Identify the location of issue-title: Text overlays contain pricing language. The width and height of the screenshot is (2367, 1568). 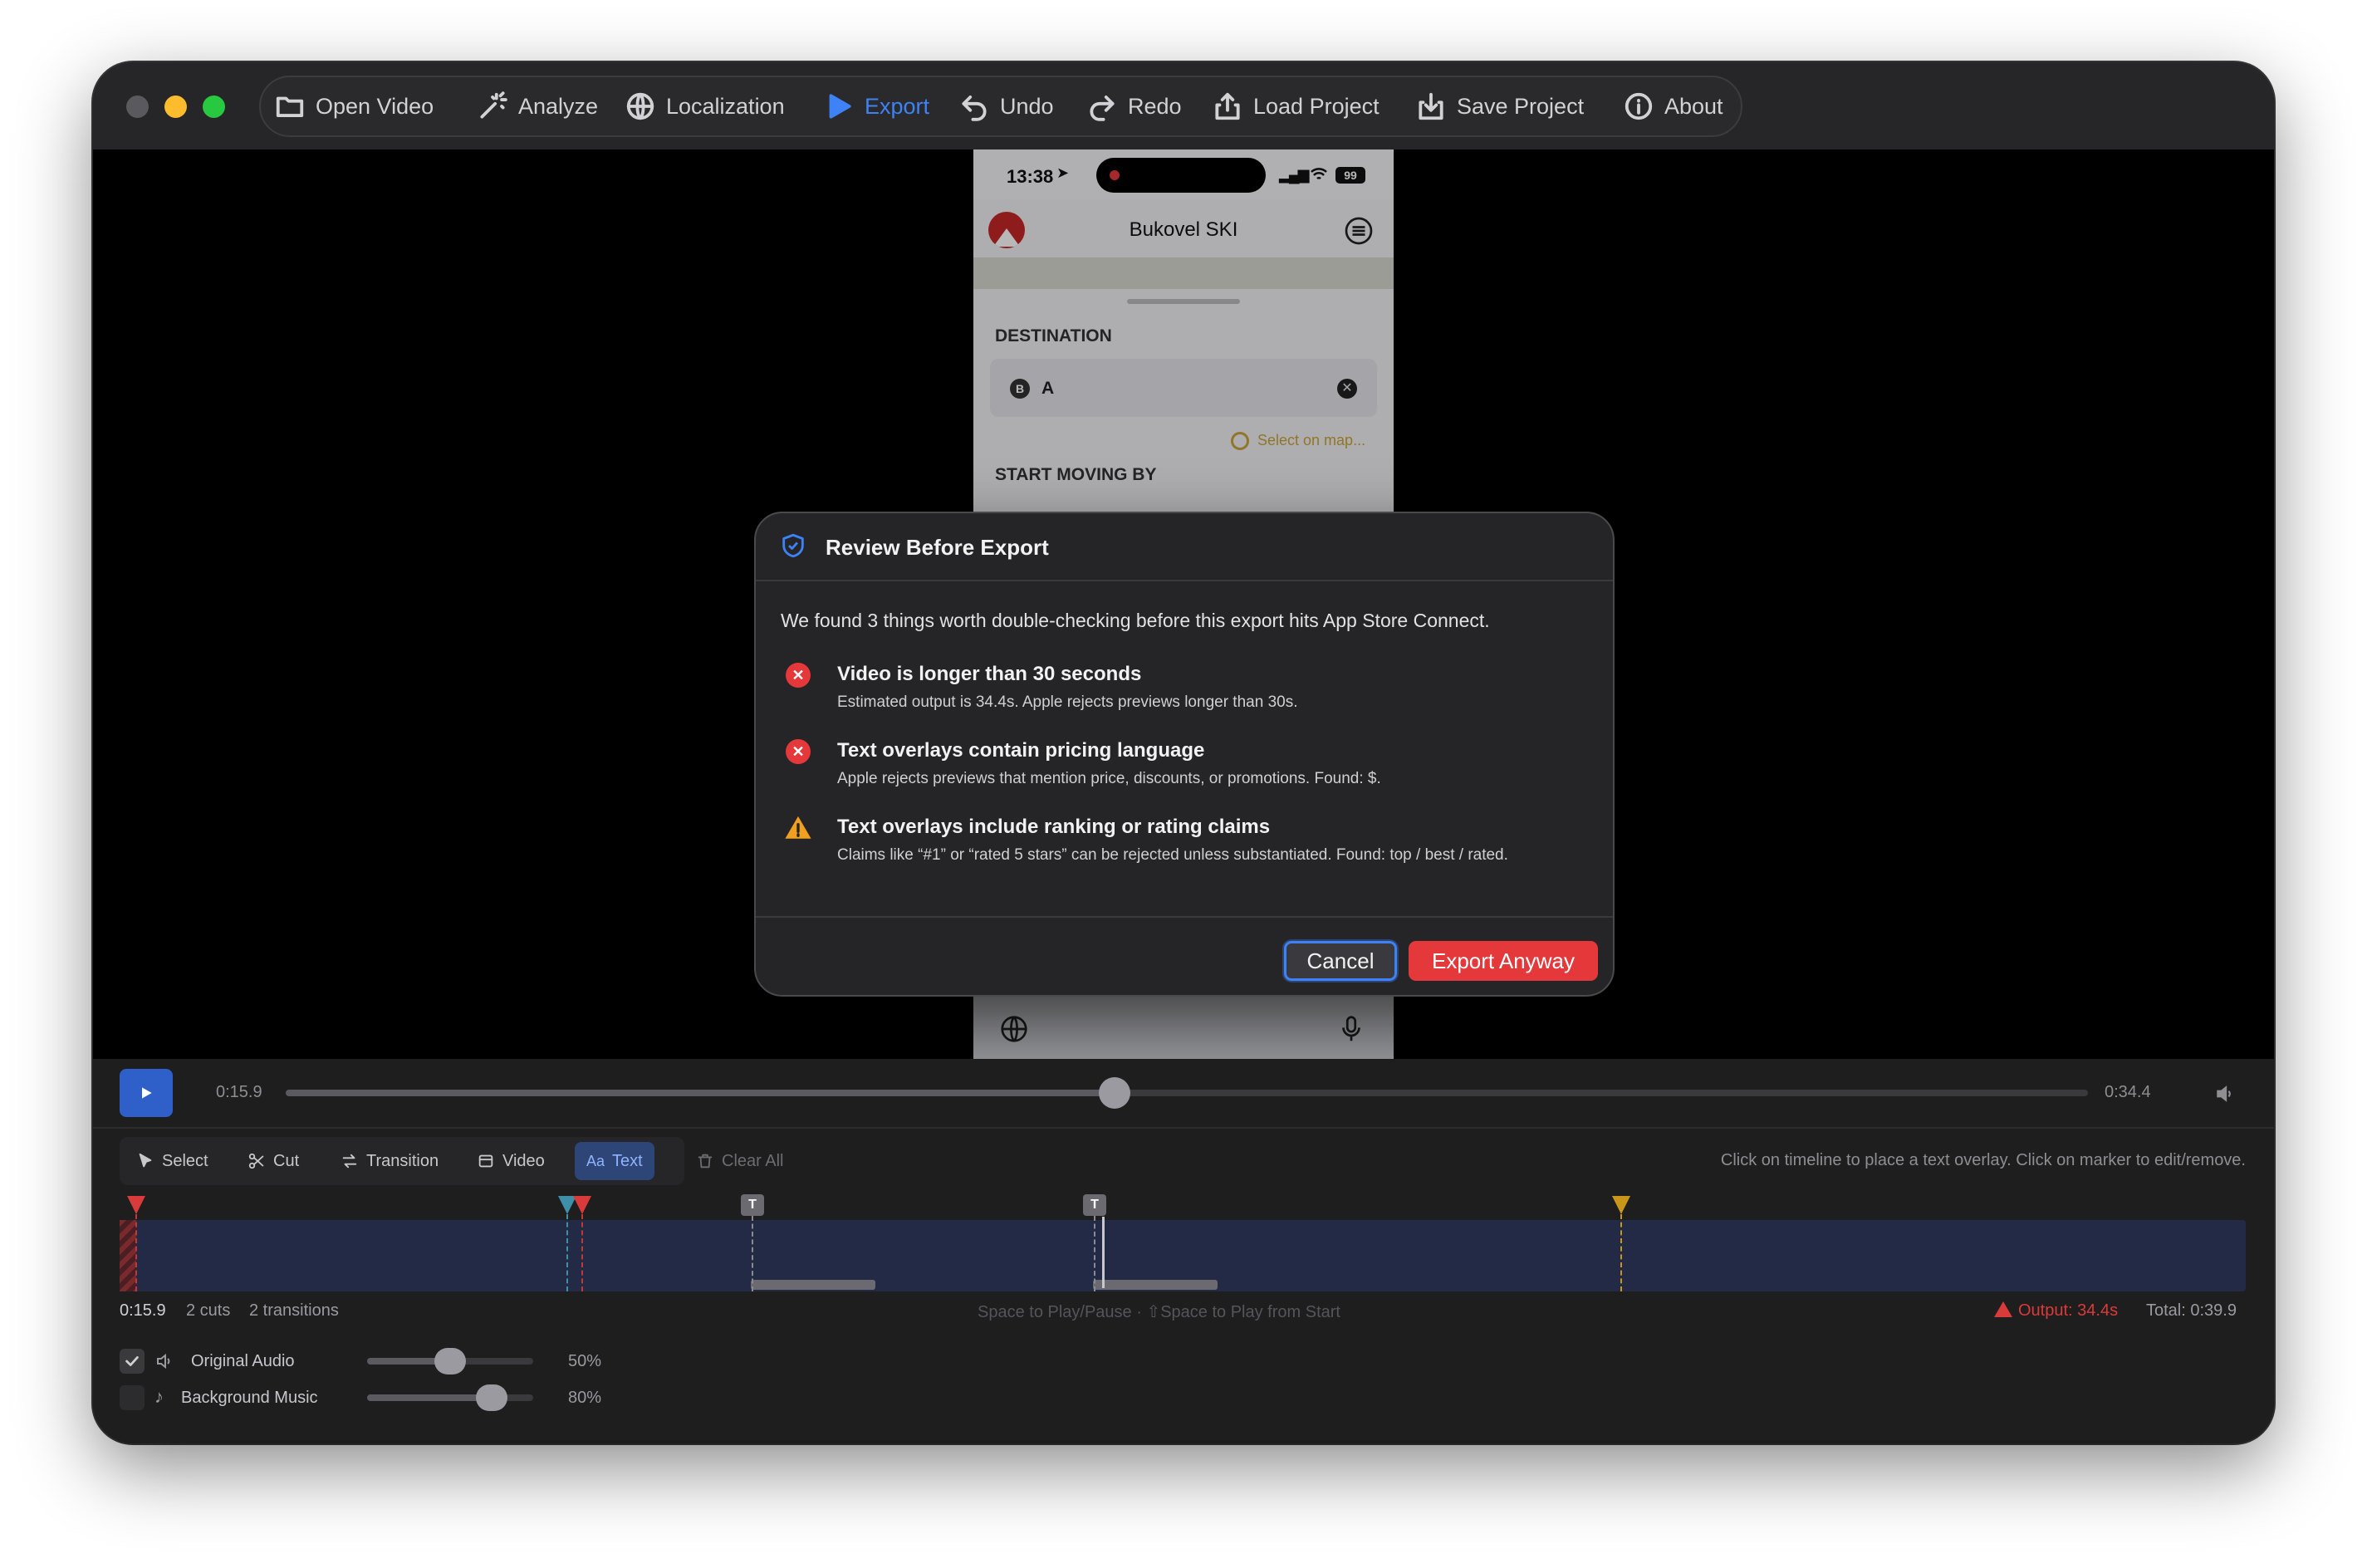
(1021, 750).